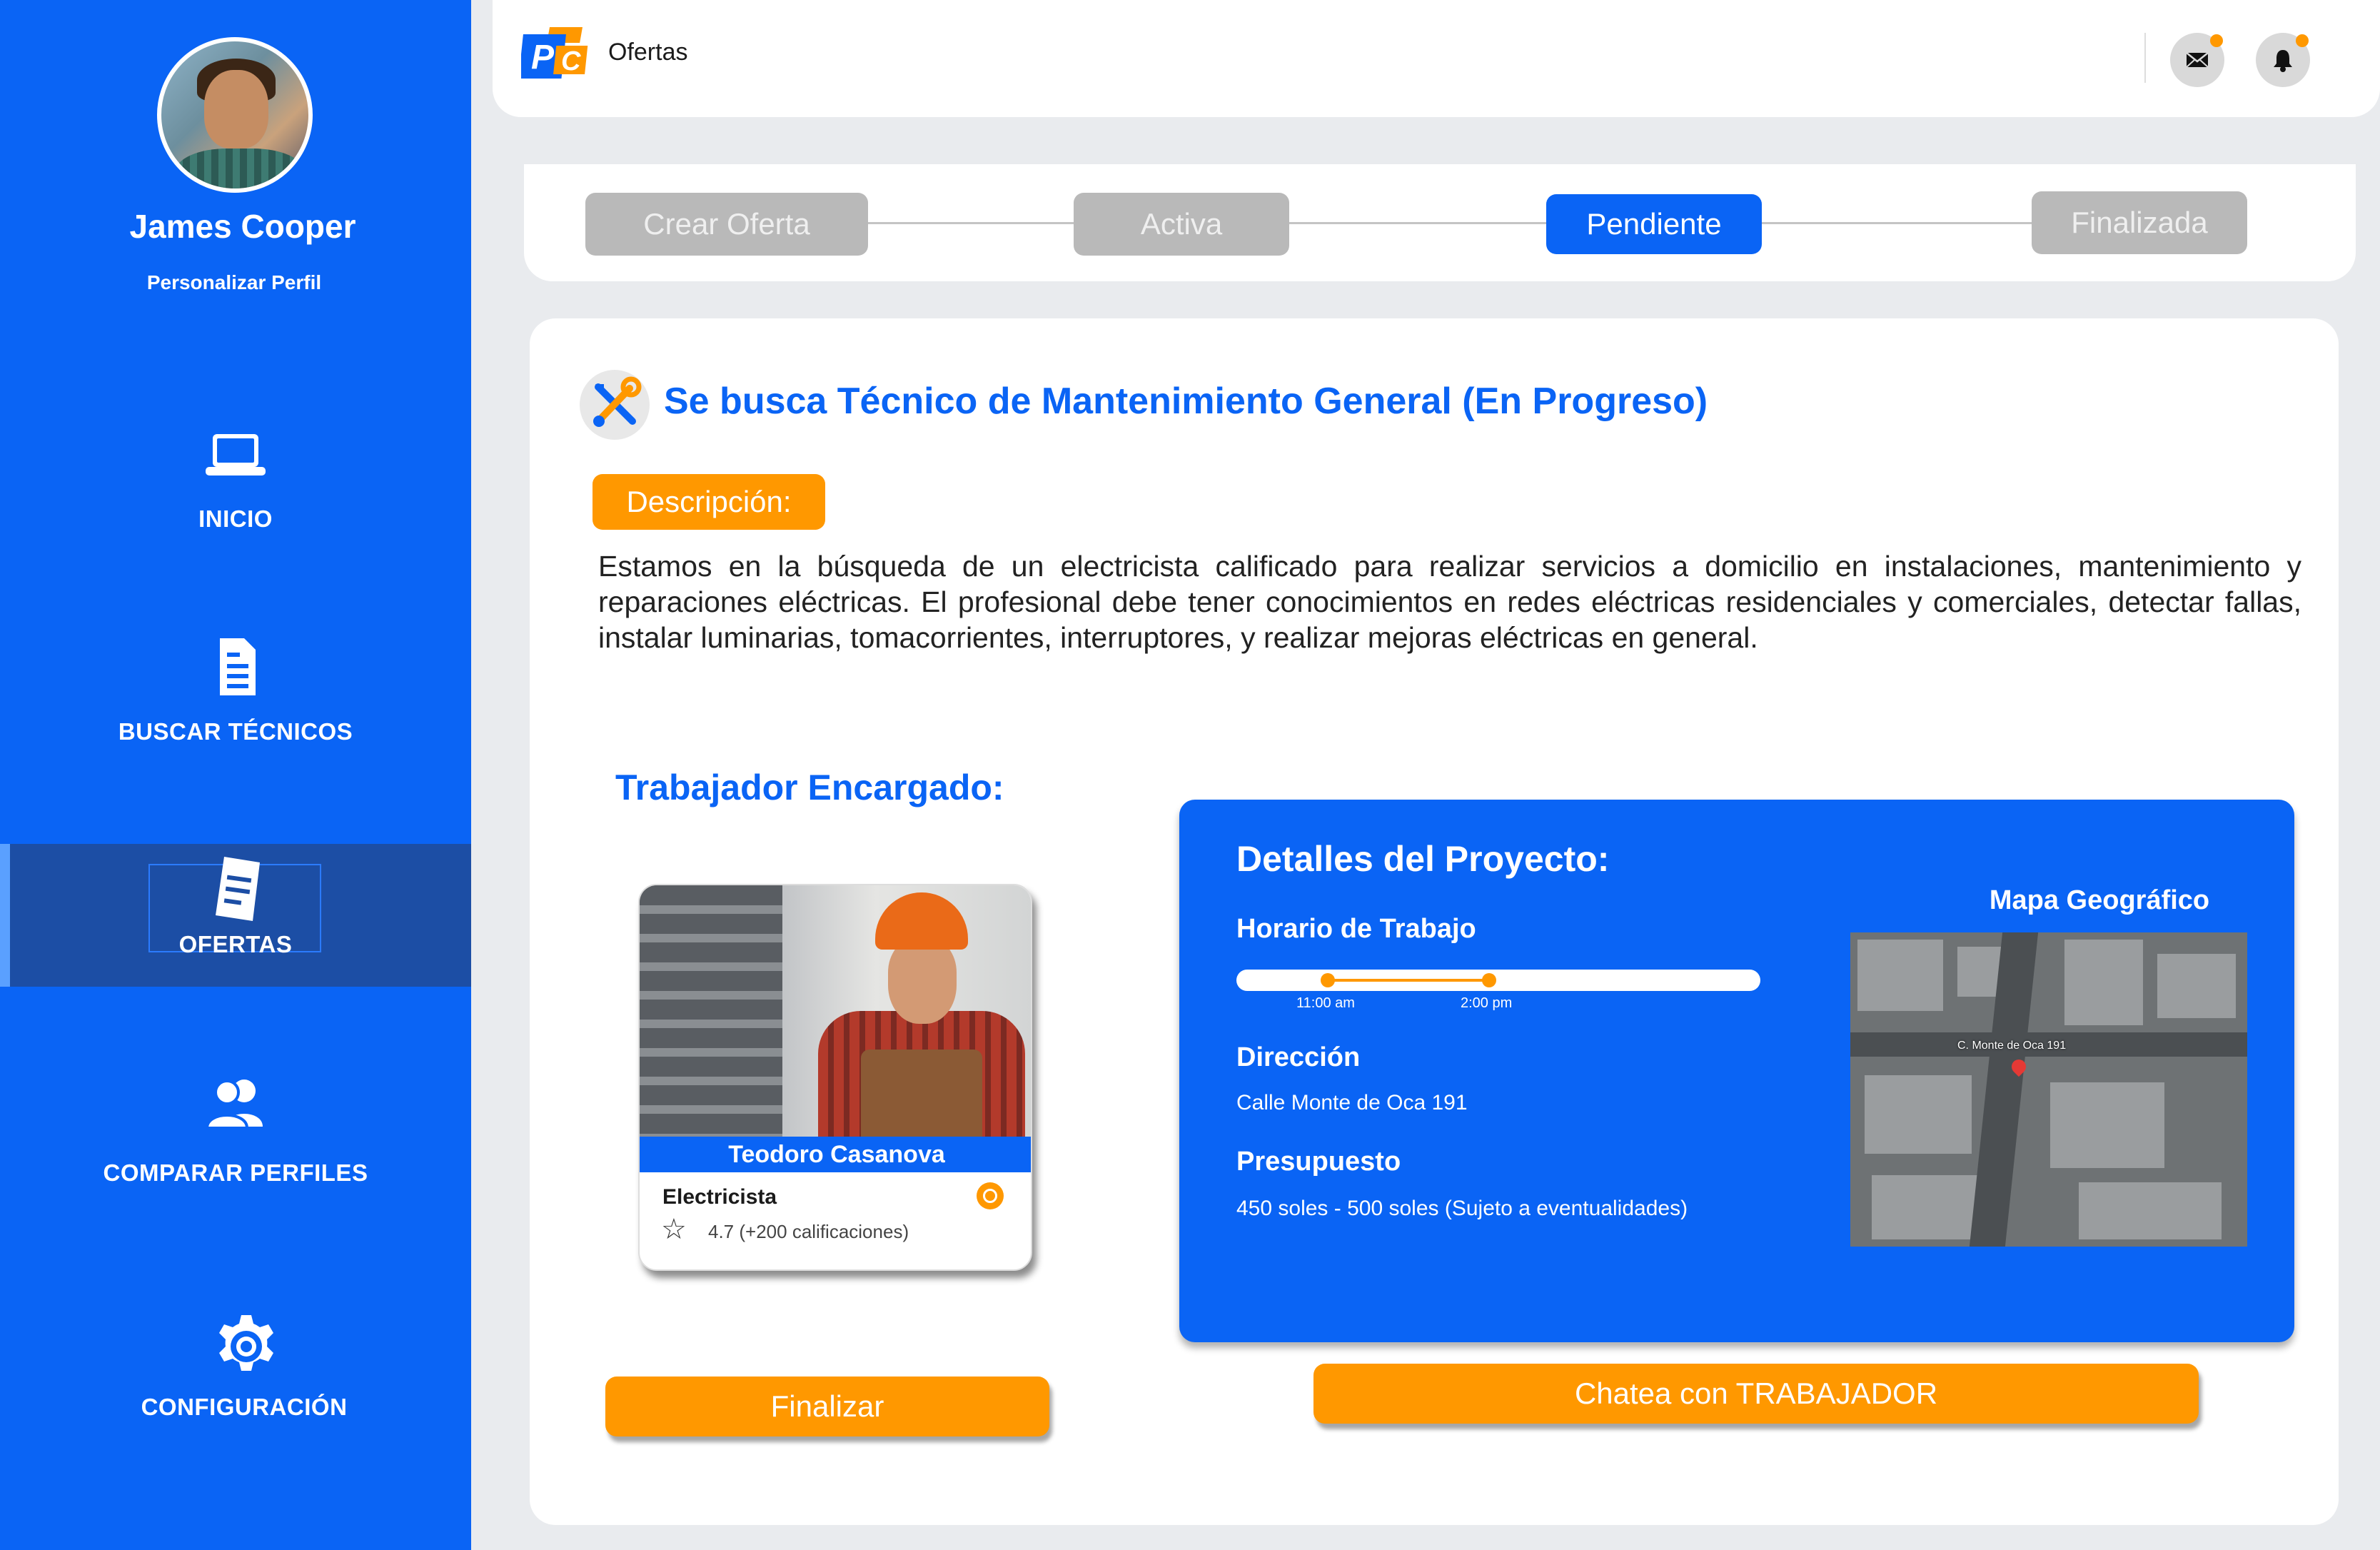 This screenshot has width=2380, height=1550. What do you see at coordinates (235, 1382) in the screenshot?
I see `sidebar-item-configuracion: CONFIGURACIÓN` at bounding box center [235, 1382].